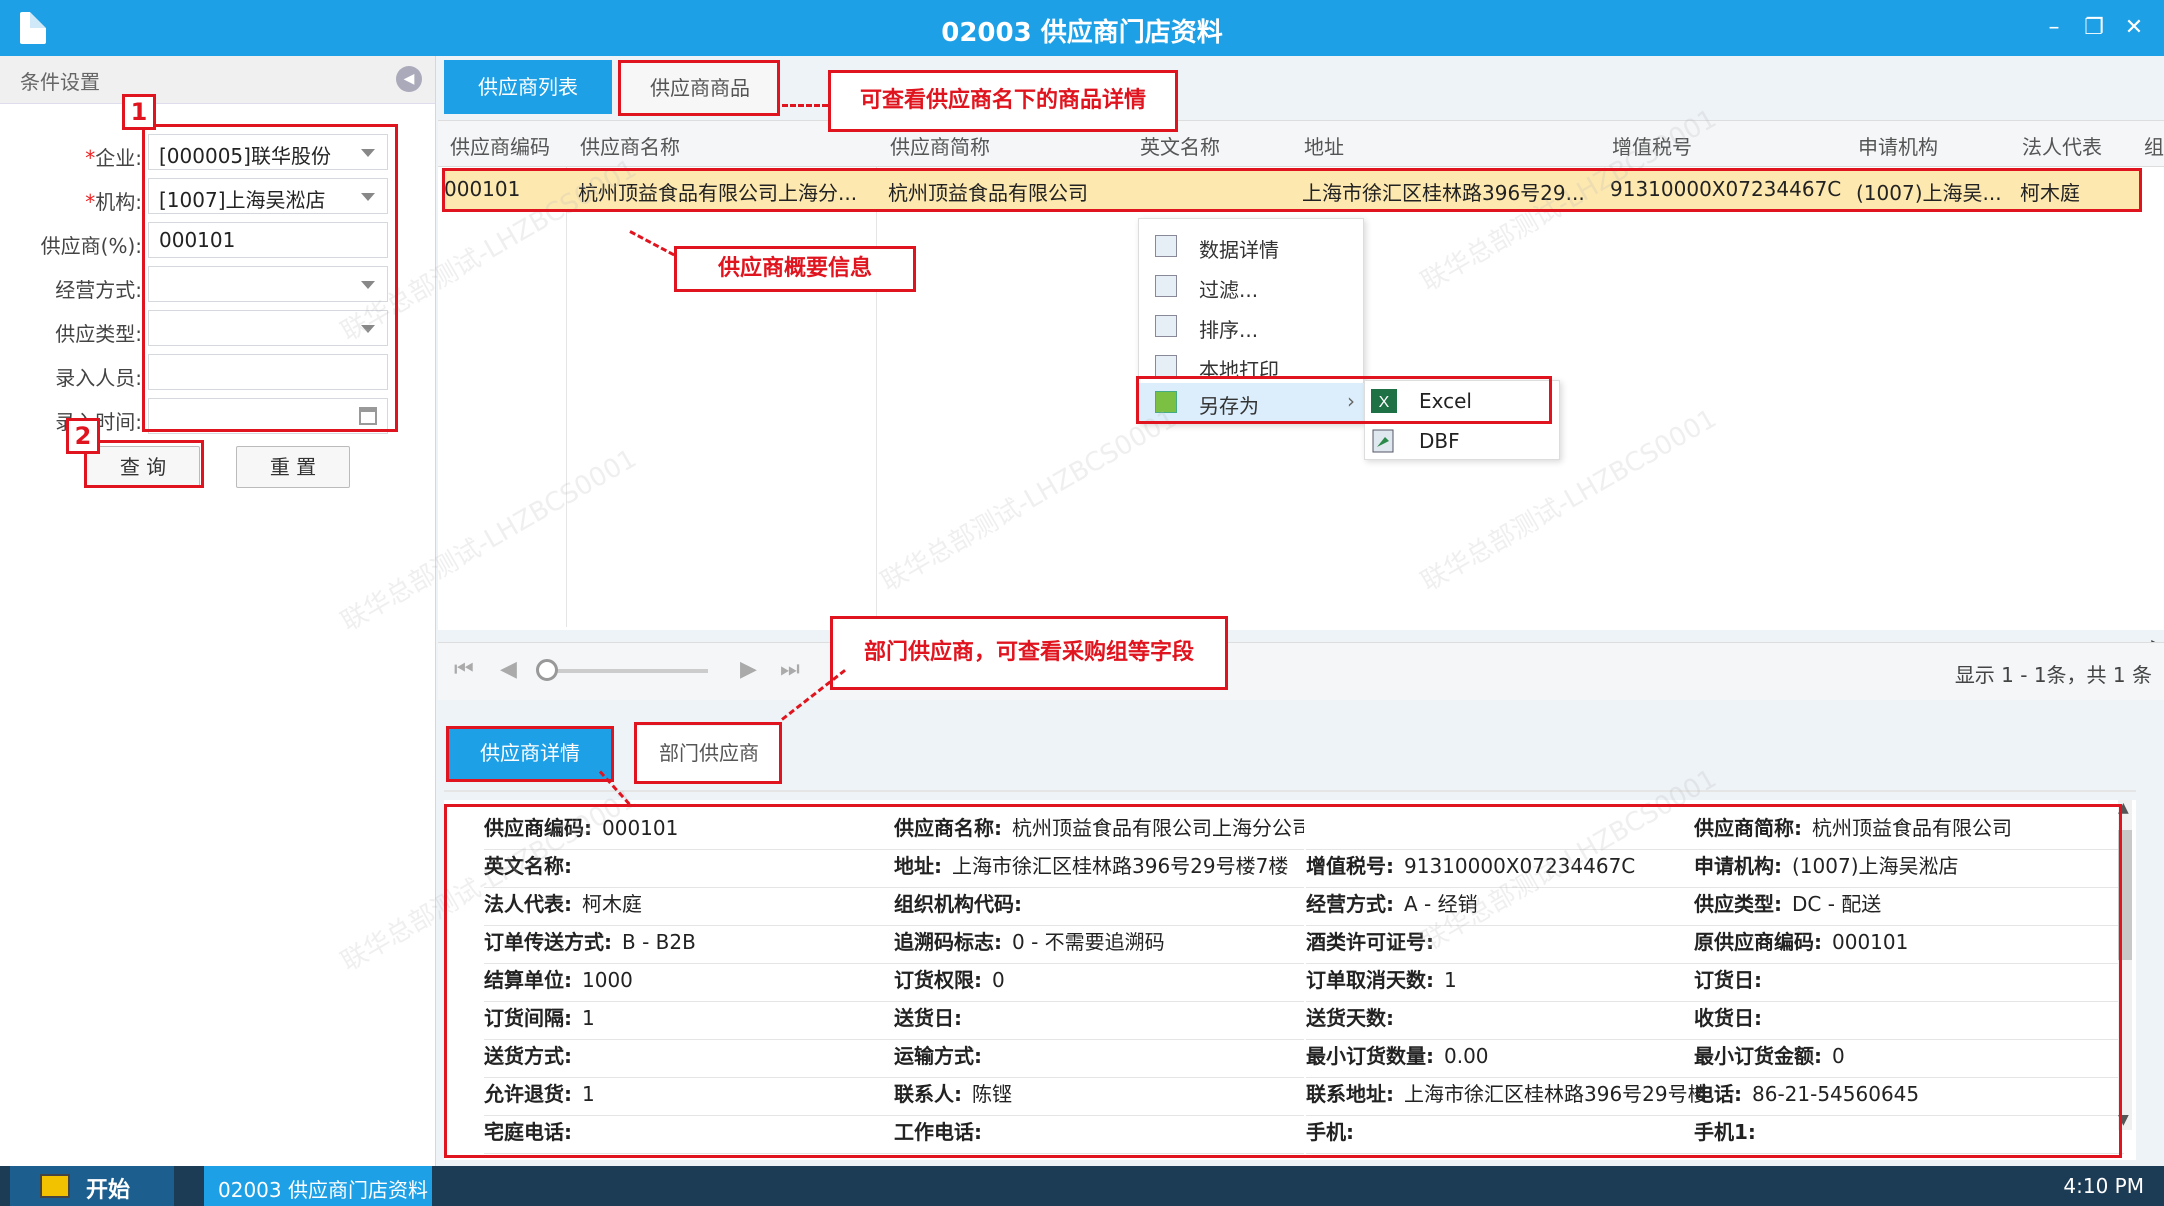 The height and width of the screenshot is (1206, 2164). I want to click on annotation-arrow, so click(805, 105).